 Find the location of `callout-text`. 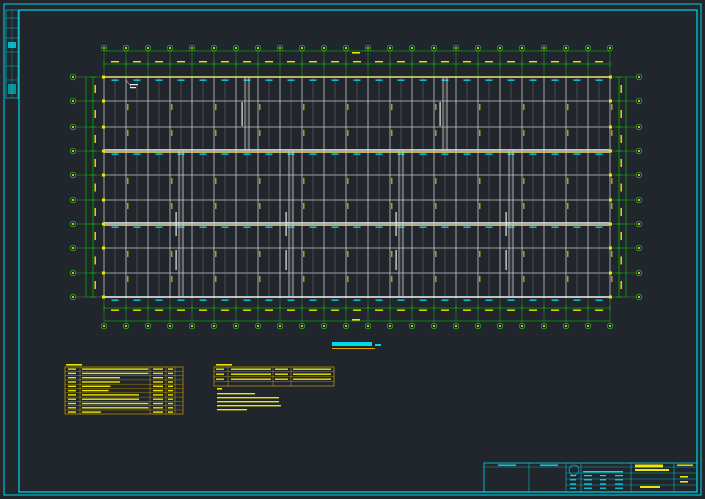

callout-text is located at coordinates (133, 88).